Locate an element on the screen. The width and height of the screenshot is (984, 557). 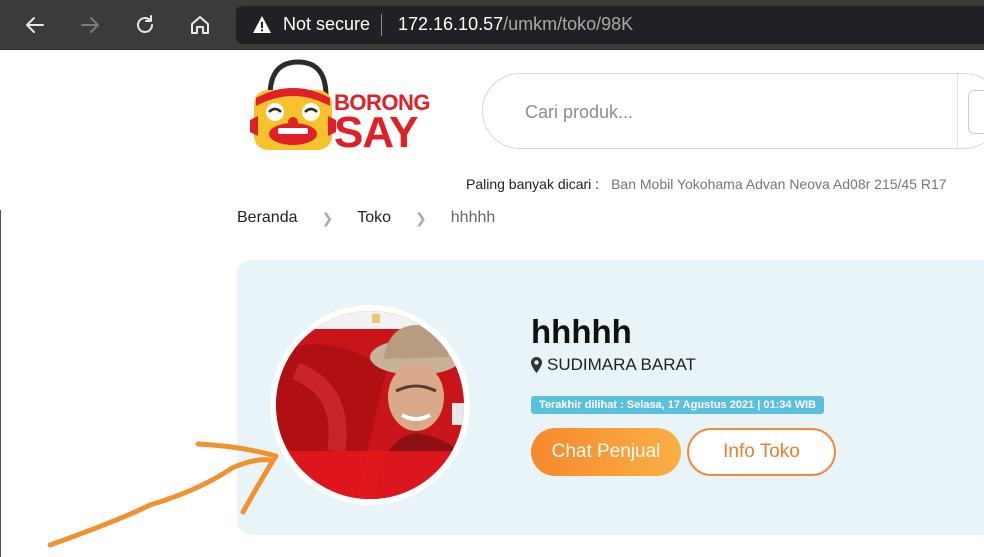
address-separator is located at coordinates (381, 25).